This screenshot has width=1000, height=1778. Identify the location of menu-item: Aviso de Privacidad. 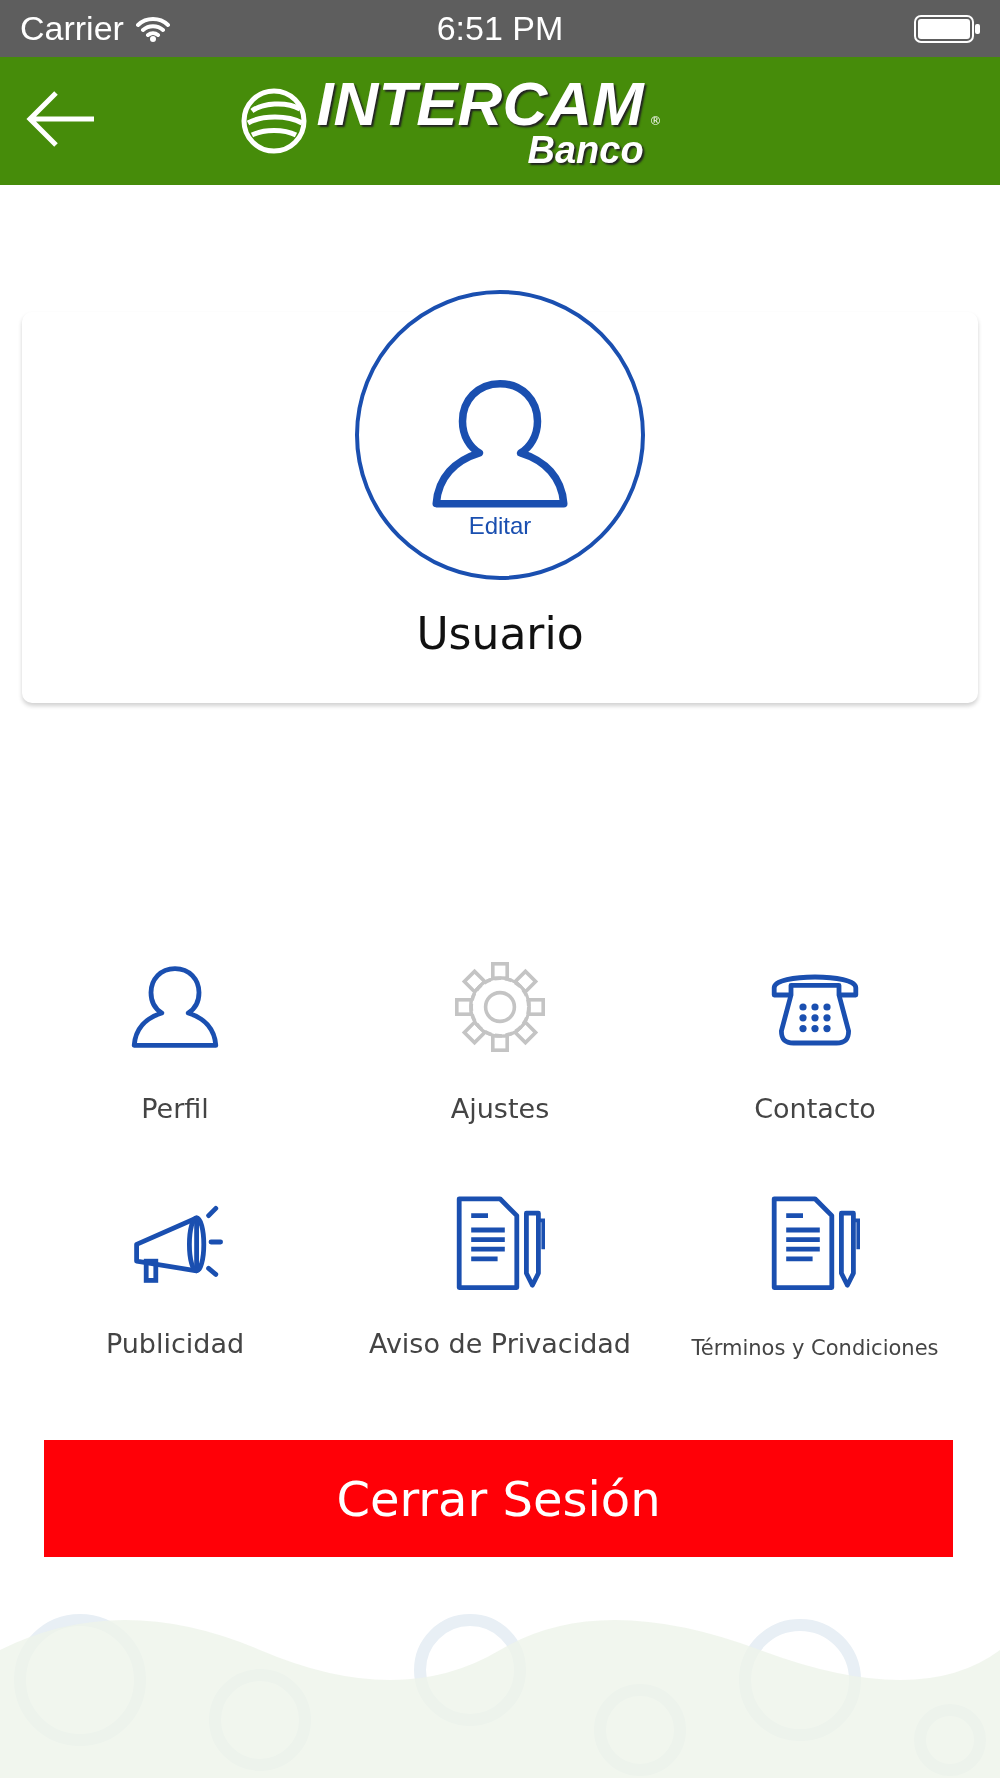
(500, 1277).